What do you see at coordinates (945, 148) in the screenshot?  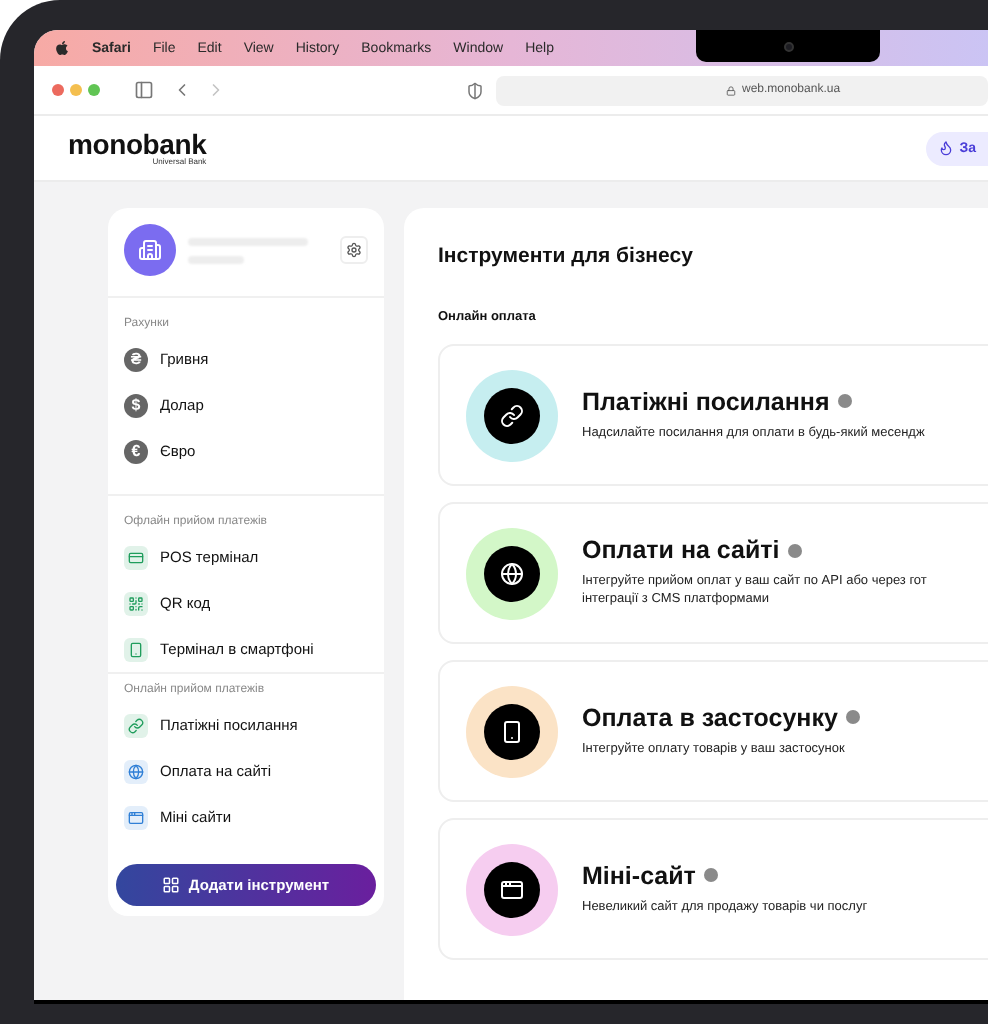 I see `flame-icon` at bounding box center [945, 148].